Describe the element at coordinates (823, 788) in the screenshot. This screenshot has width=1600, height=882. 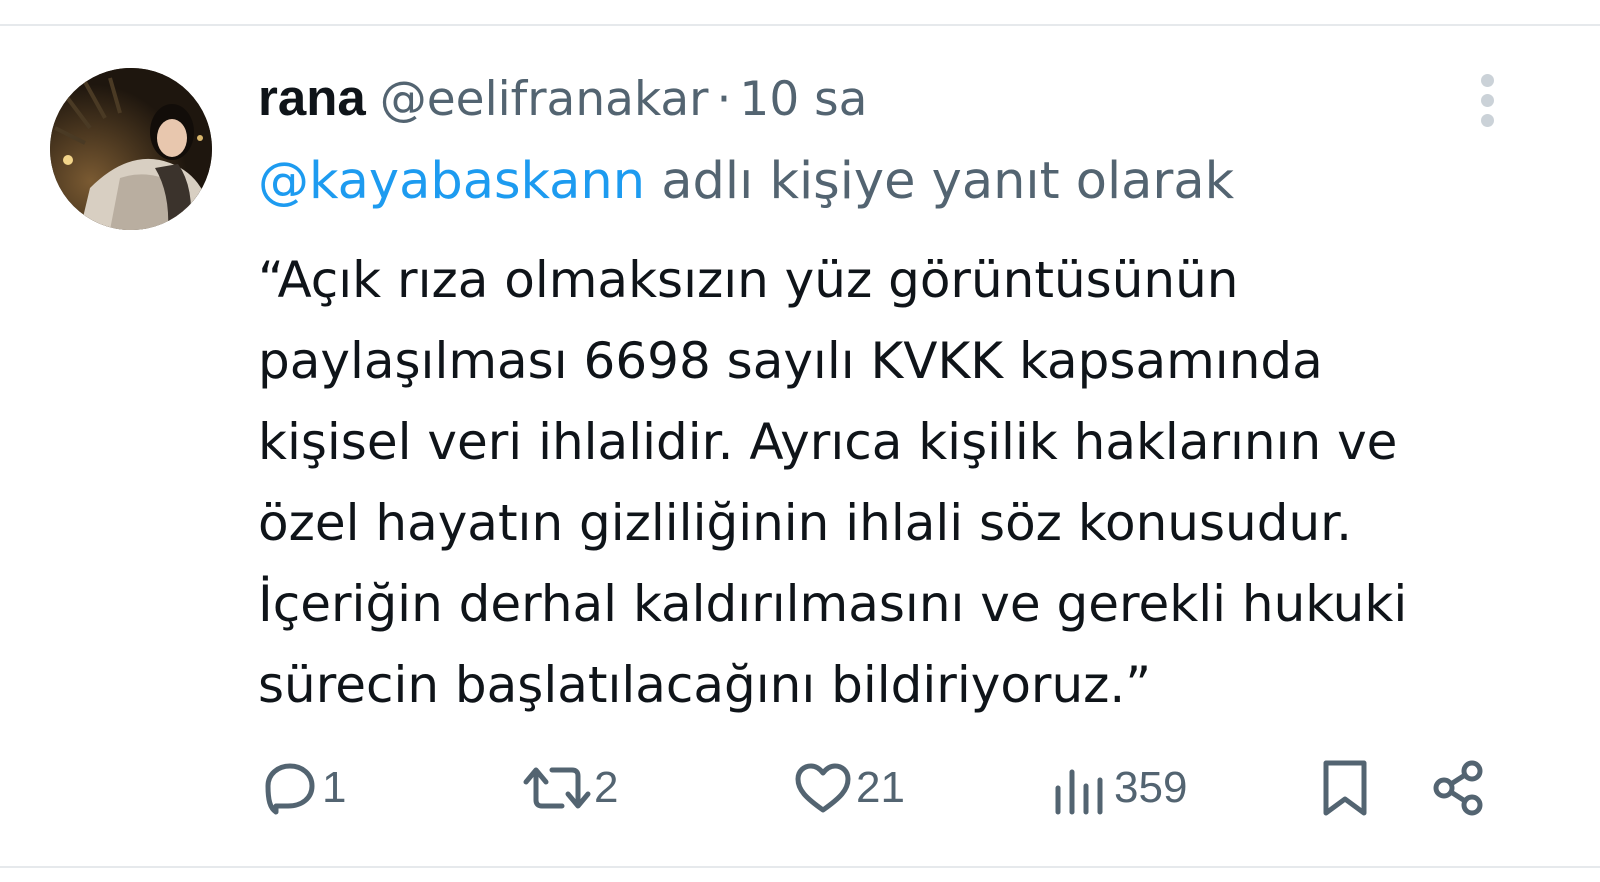
I see `heart-icon` at that location.